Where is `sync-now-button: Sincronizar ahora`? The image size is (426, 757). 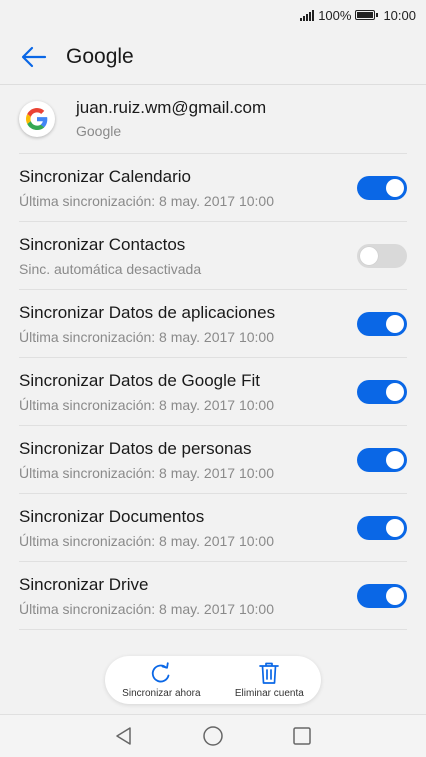 sync-now-button: Sincronizar ahora is located at coordinates (161, 680).